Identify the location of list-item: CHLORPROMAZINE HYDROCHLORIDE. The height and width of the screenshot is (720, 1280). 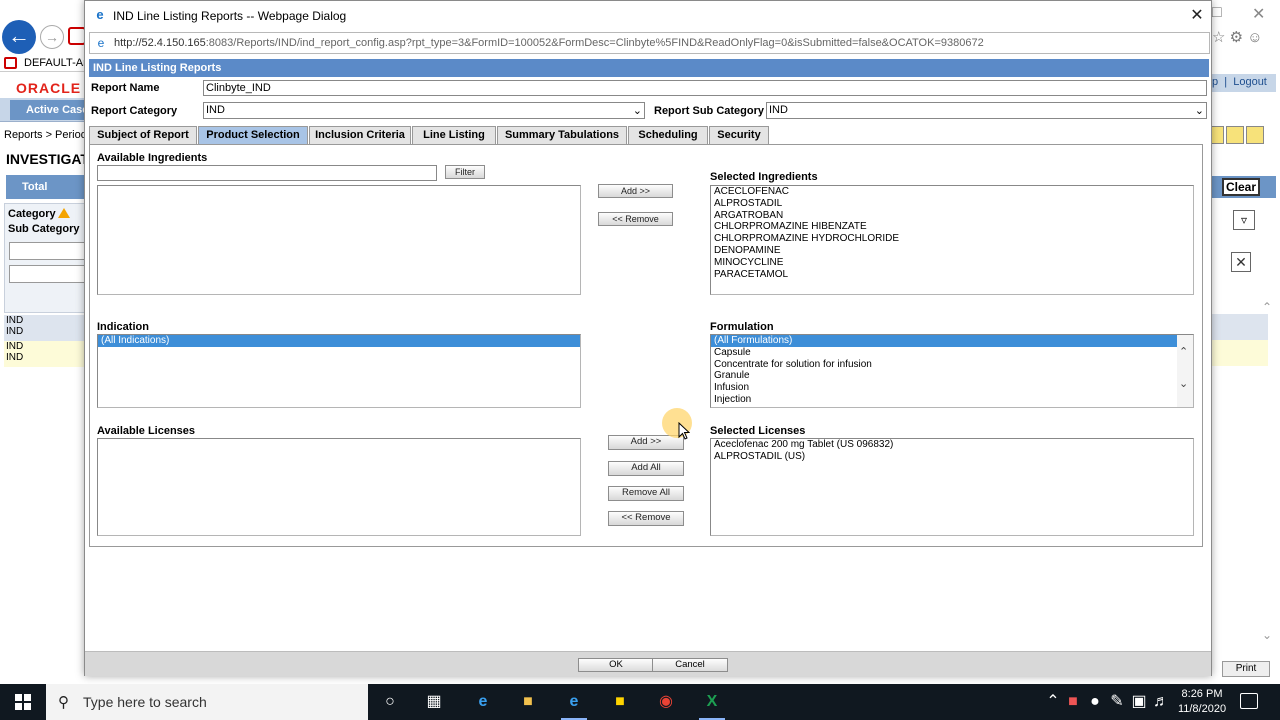
(952, 239).